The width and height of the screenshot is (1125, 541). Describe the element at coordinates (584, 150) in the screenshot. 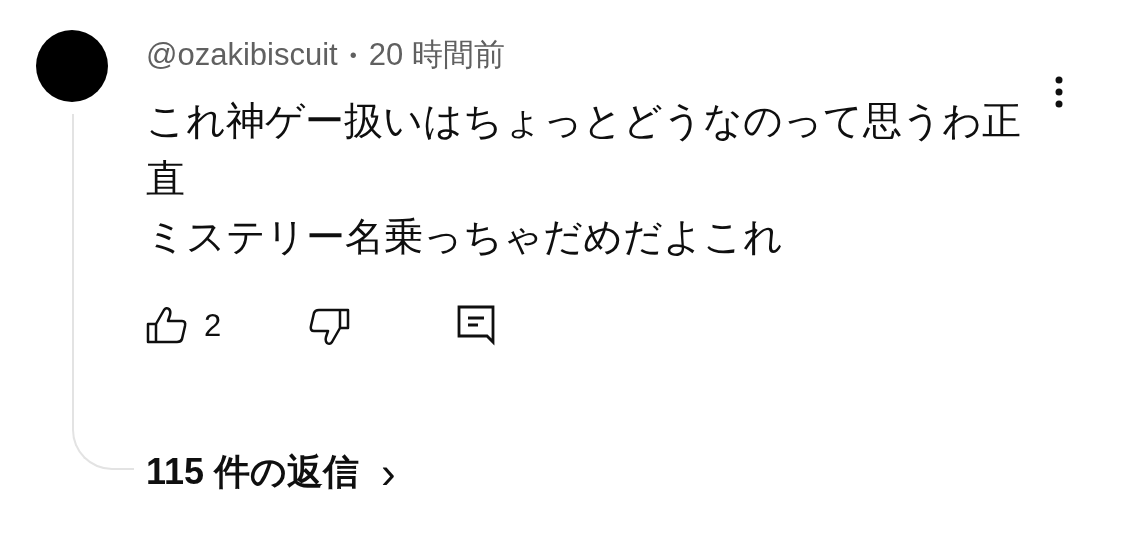

I see `comment-text: これ神ゲー扱いはちょっとどうなのって思うわ正直` at that location.